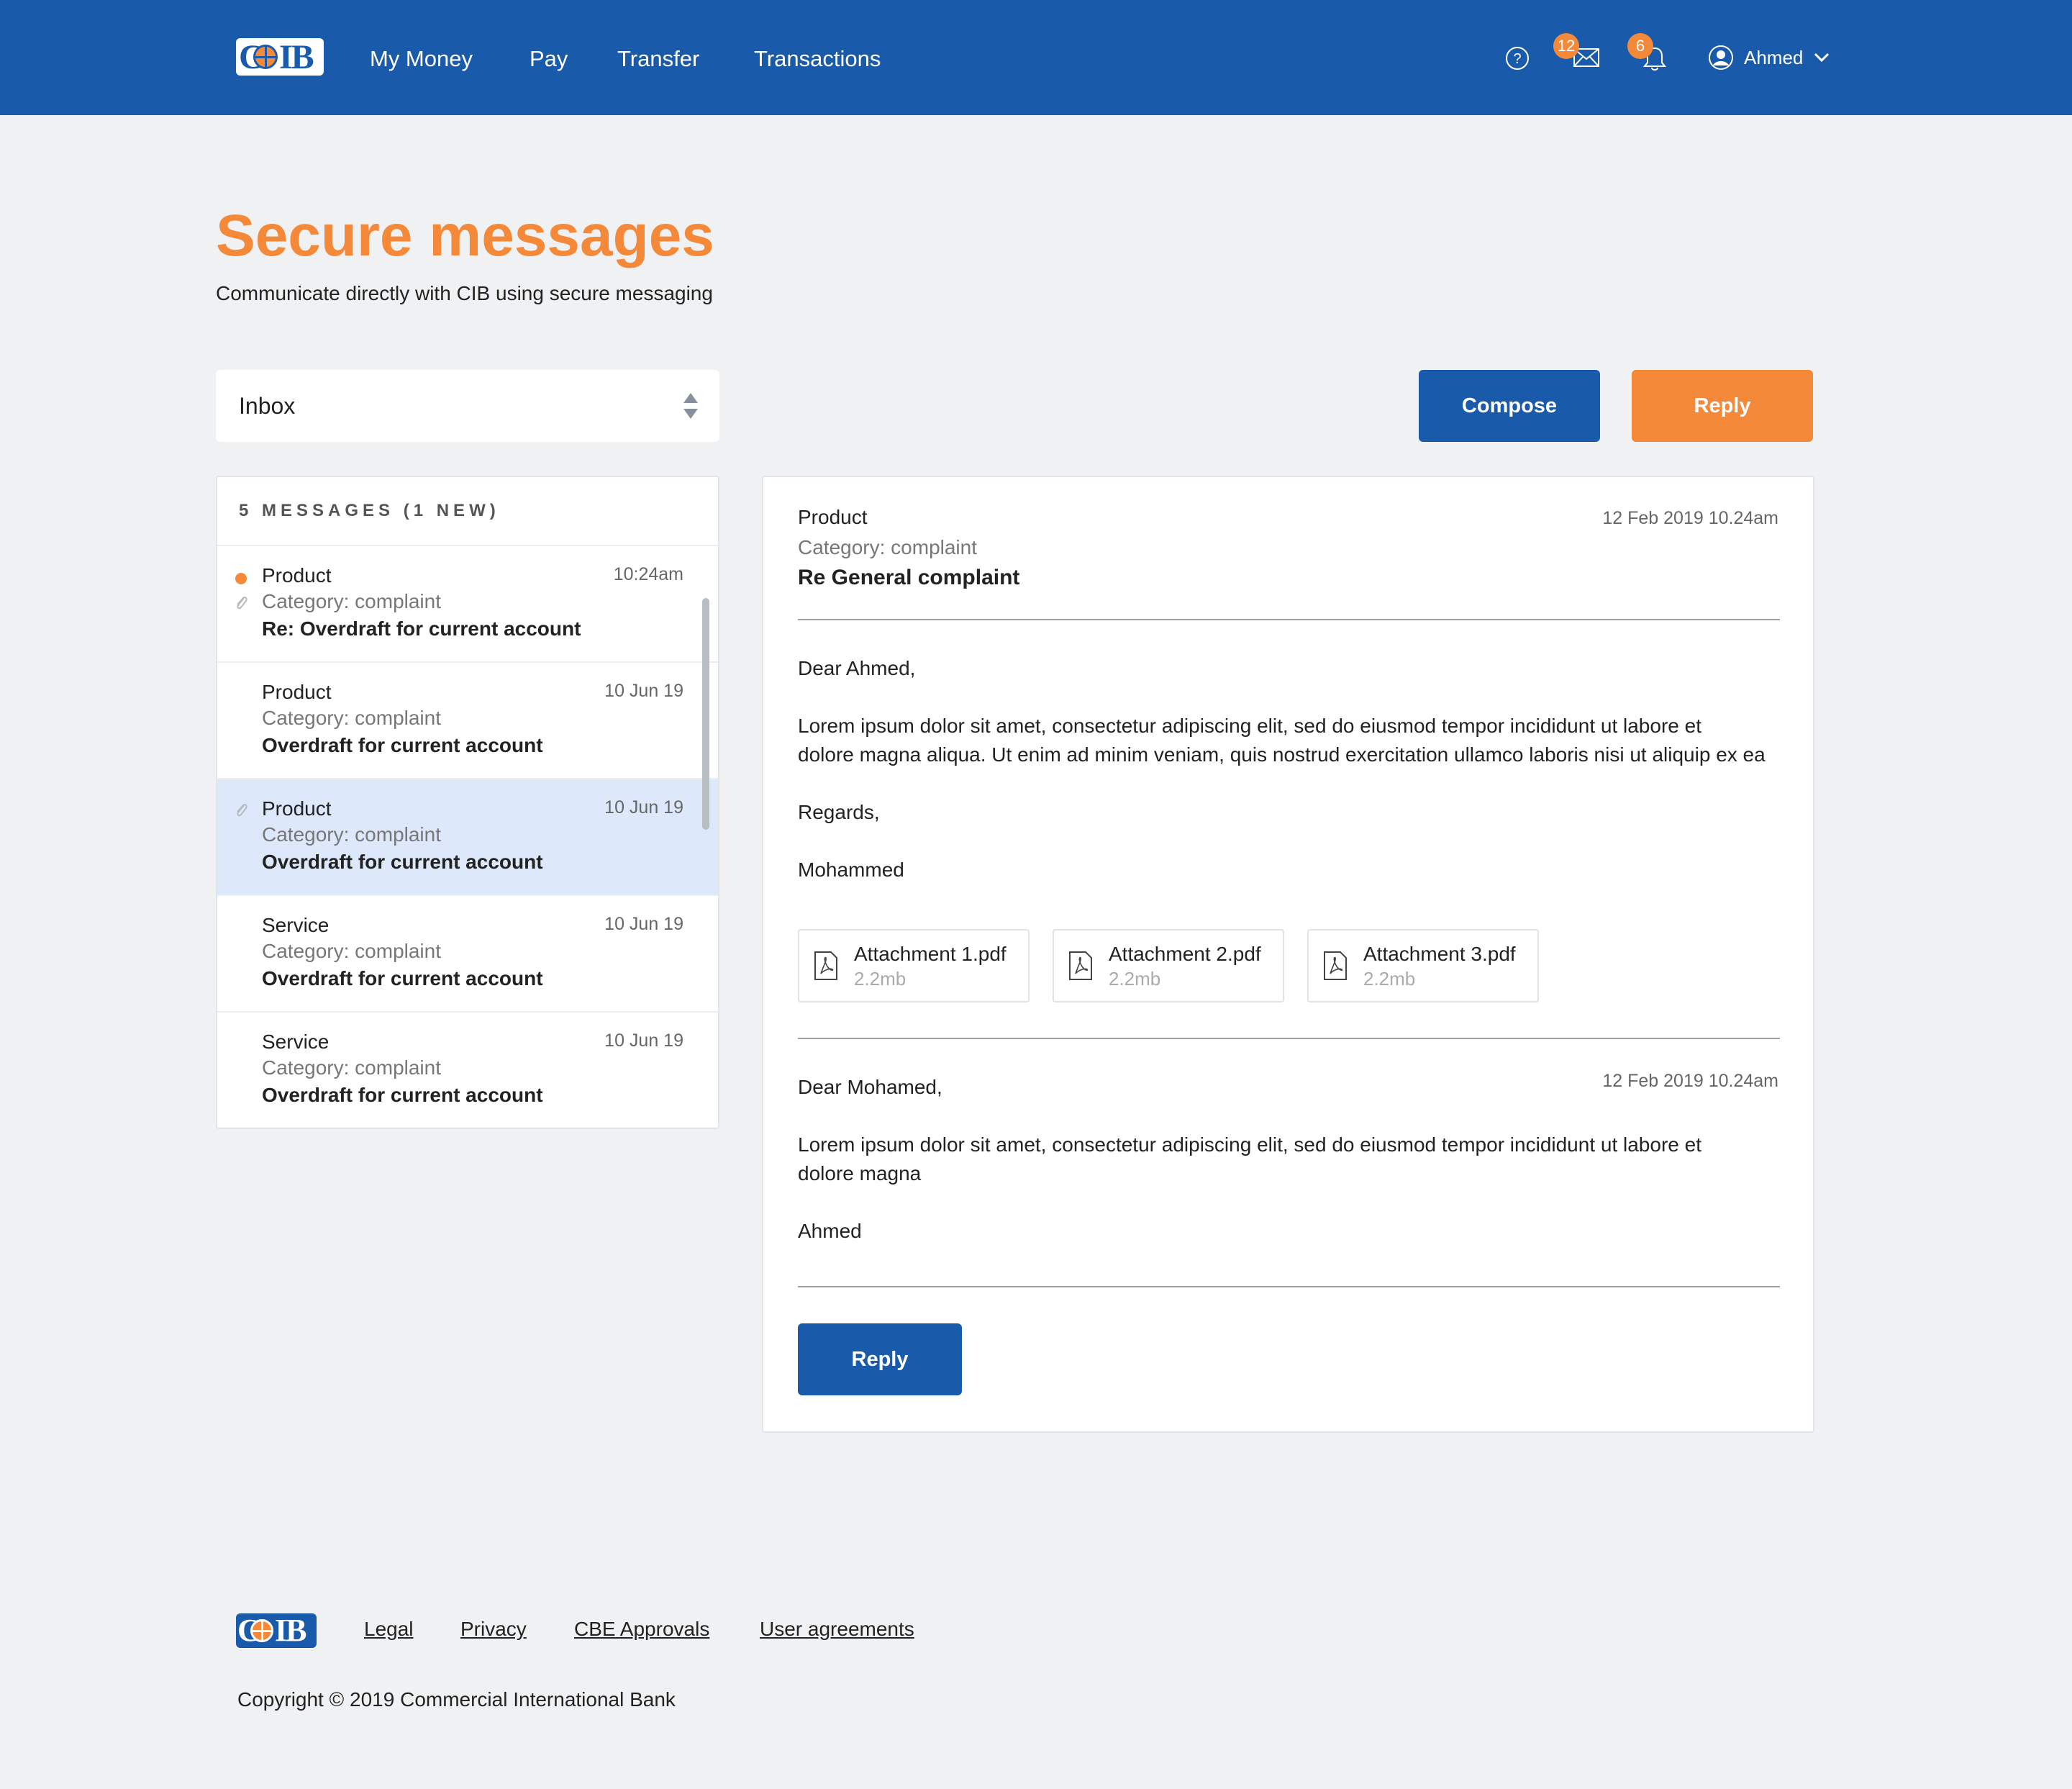 The width and height of the screenshot is (2072, 1789). Describe the element at coordinates (1640, 46) in the screenshot. I see `notification-count-badge: 6` at that location.